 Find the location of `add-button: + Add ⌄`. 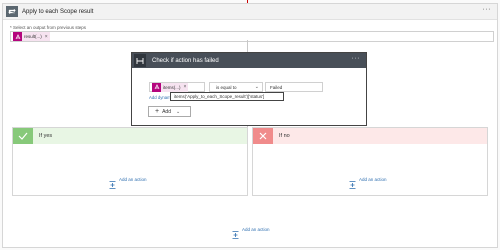

add-button: + Add ⌄ is located at coordinates (169, 111).